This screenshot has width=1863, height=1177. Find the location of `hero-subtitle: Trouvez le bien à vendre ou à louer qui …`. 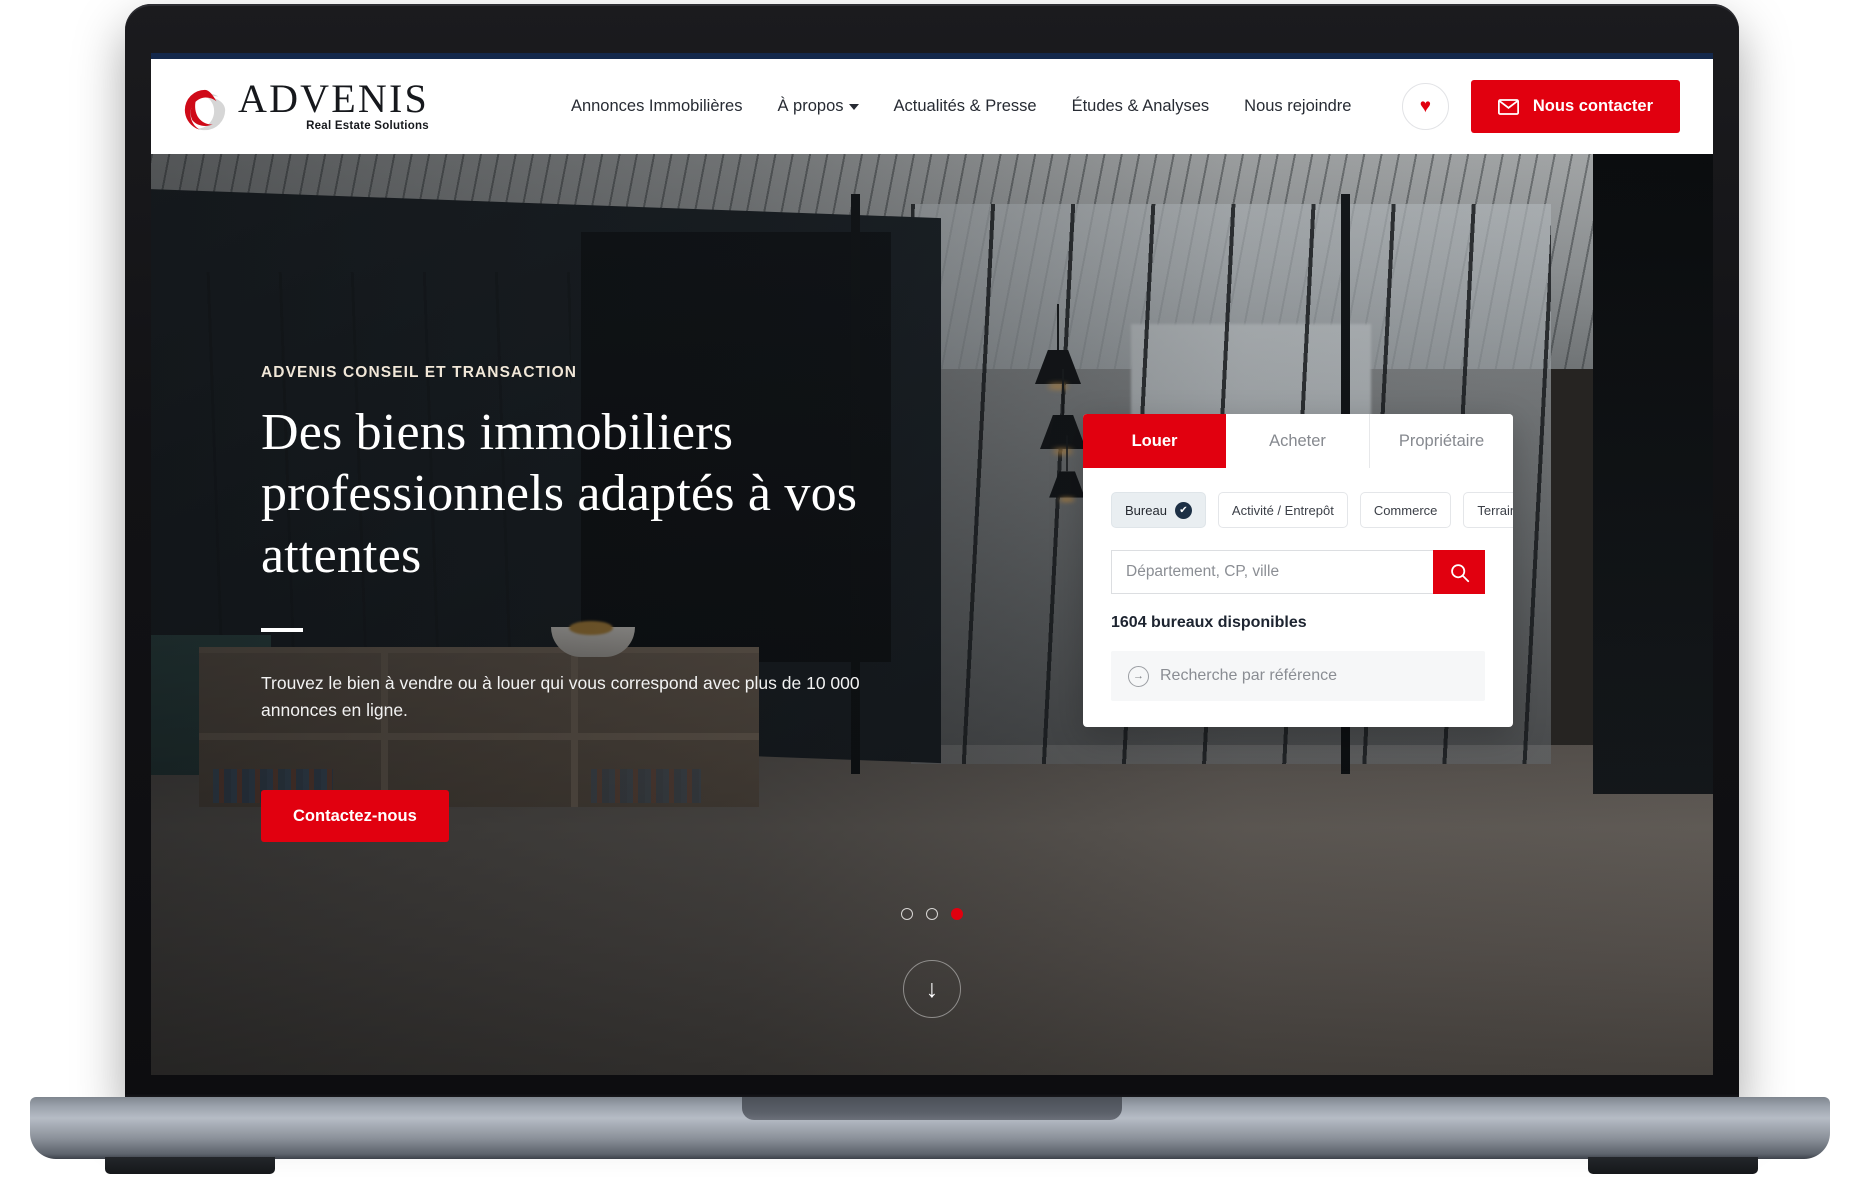

hero-subtitle: Trouvez le bien à vendre ou à louer qui … is located at coordinates (560, 697).